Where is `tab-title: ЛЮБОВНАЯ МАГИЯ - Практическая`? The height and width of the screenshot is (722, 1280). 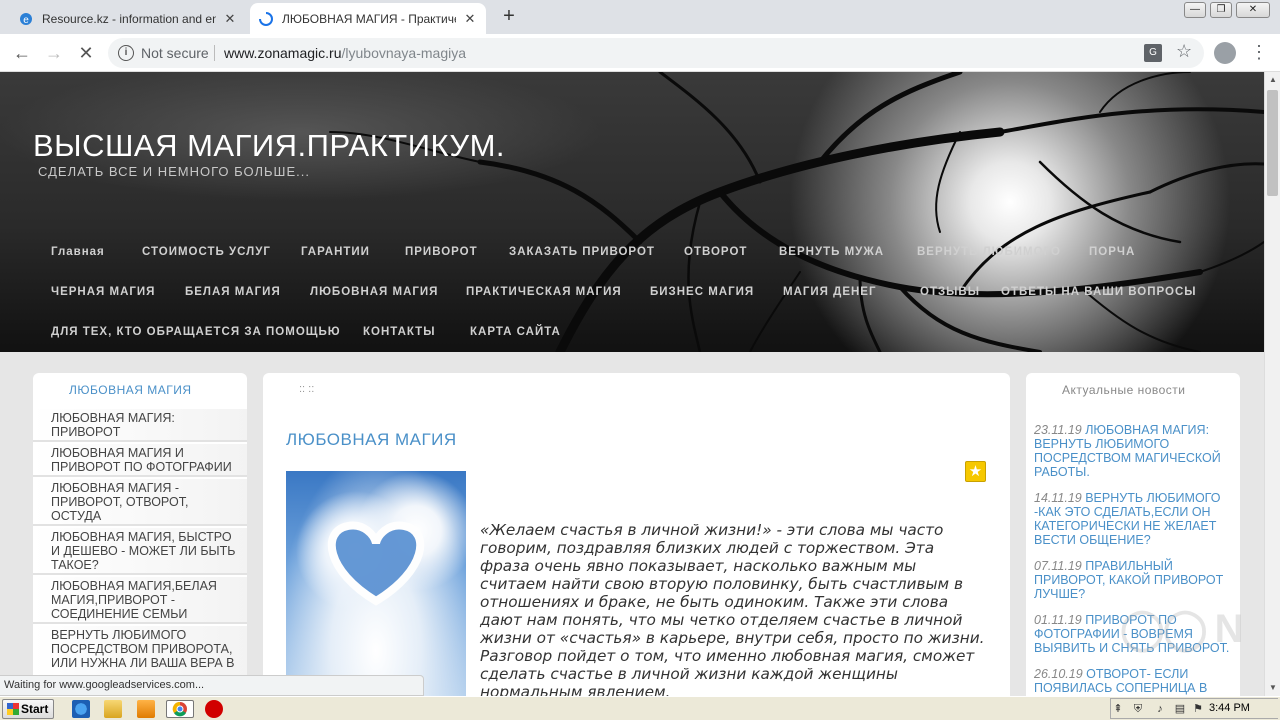
tab-title: ЛЮБОВНАЯ МАГИЯ - Практическая is located at coordinates (369, 18).